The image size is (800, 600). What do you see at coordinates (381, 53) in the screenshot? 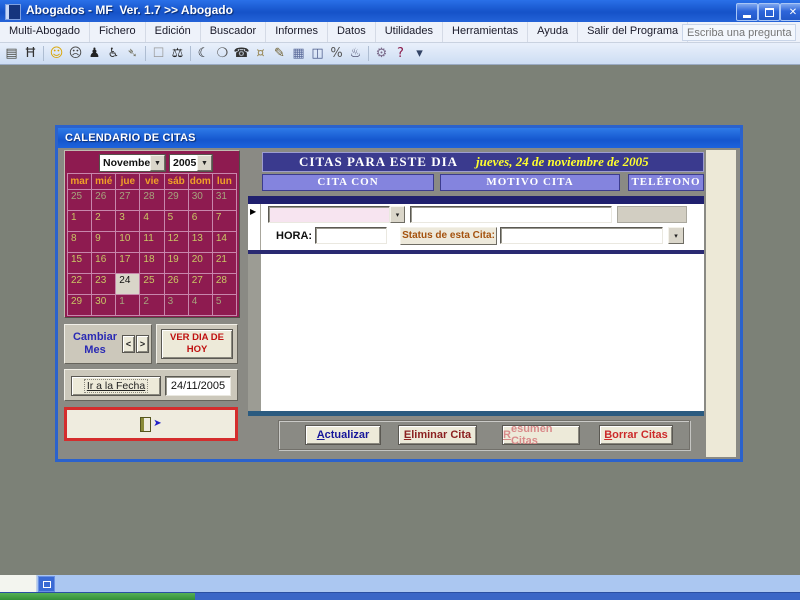
I see `gears-button: ⚙` at bounding box center [381, 53].